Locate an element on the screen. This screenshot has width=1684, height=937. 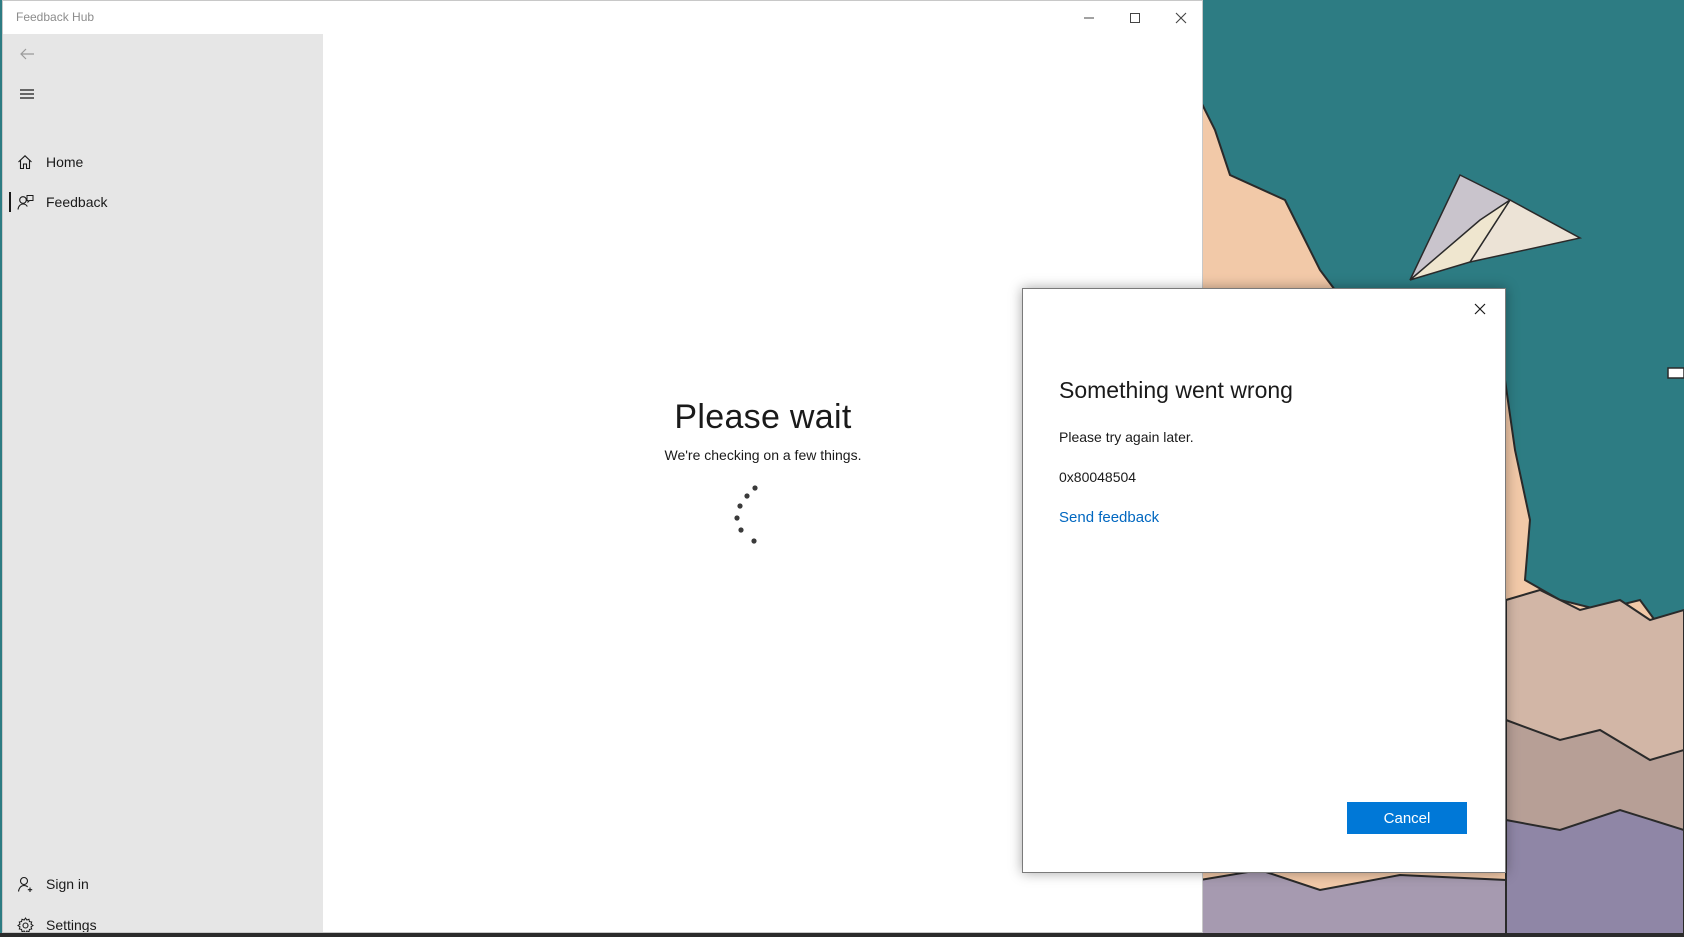
nav-item-feedback: Feedback is located at coordinates (163, 202).